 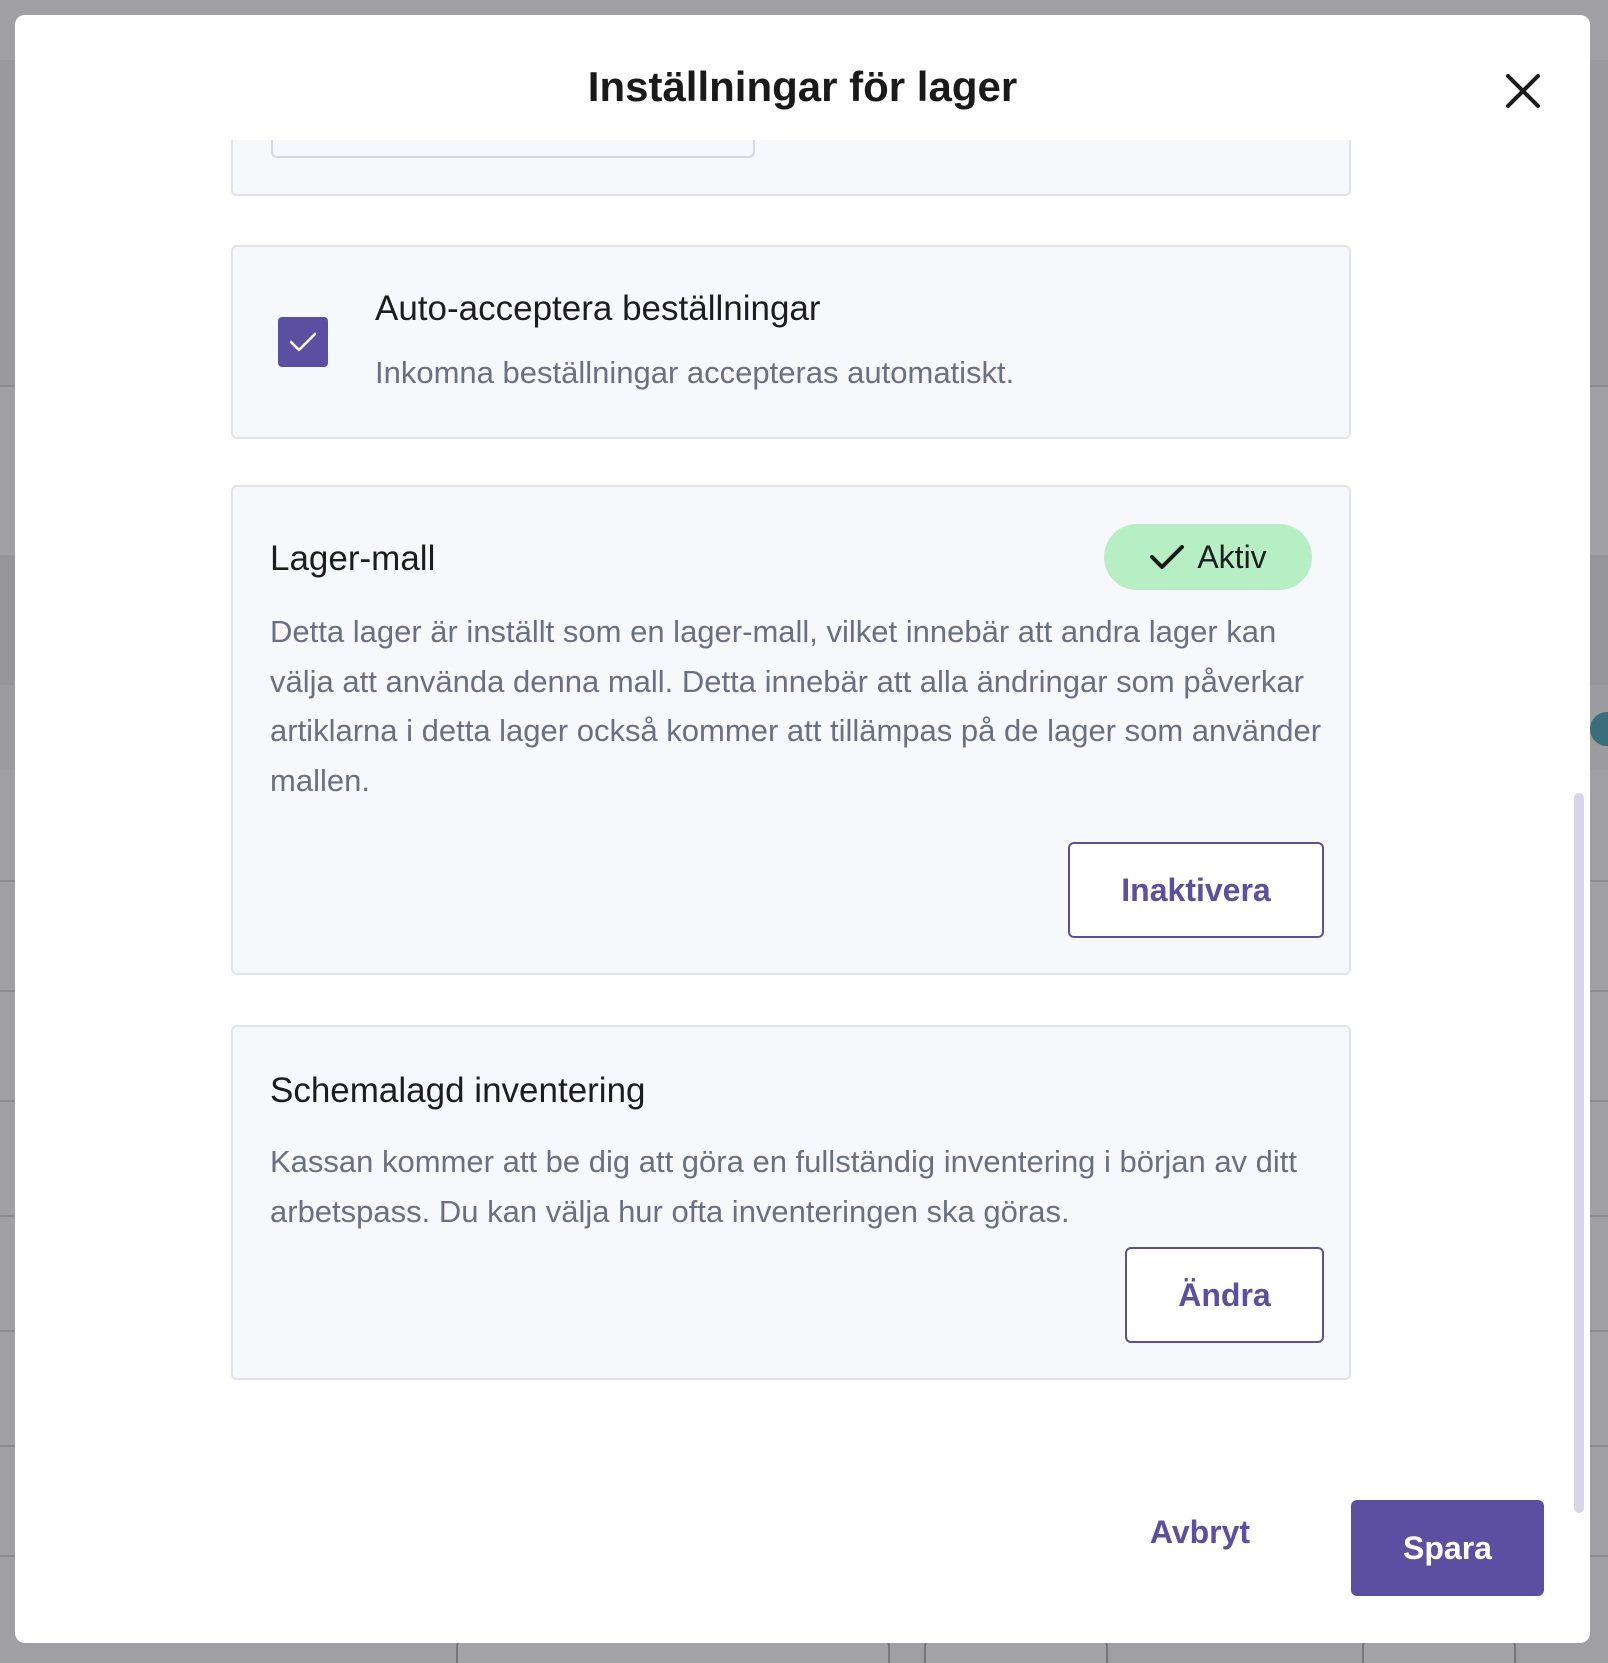 What do you see at coordinates (353, 558) in the screenshot?
I see `template-title: Lager-mall` at bounding box center [353, 558].